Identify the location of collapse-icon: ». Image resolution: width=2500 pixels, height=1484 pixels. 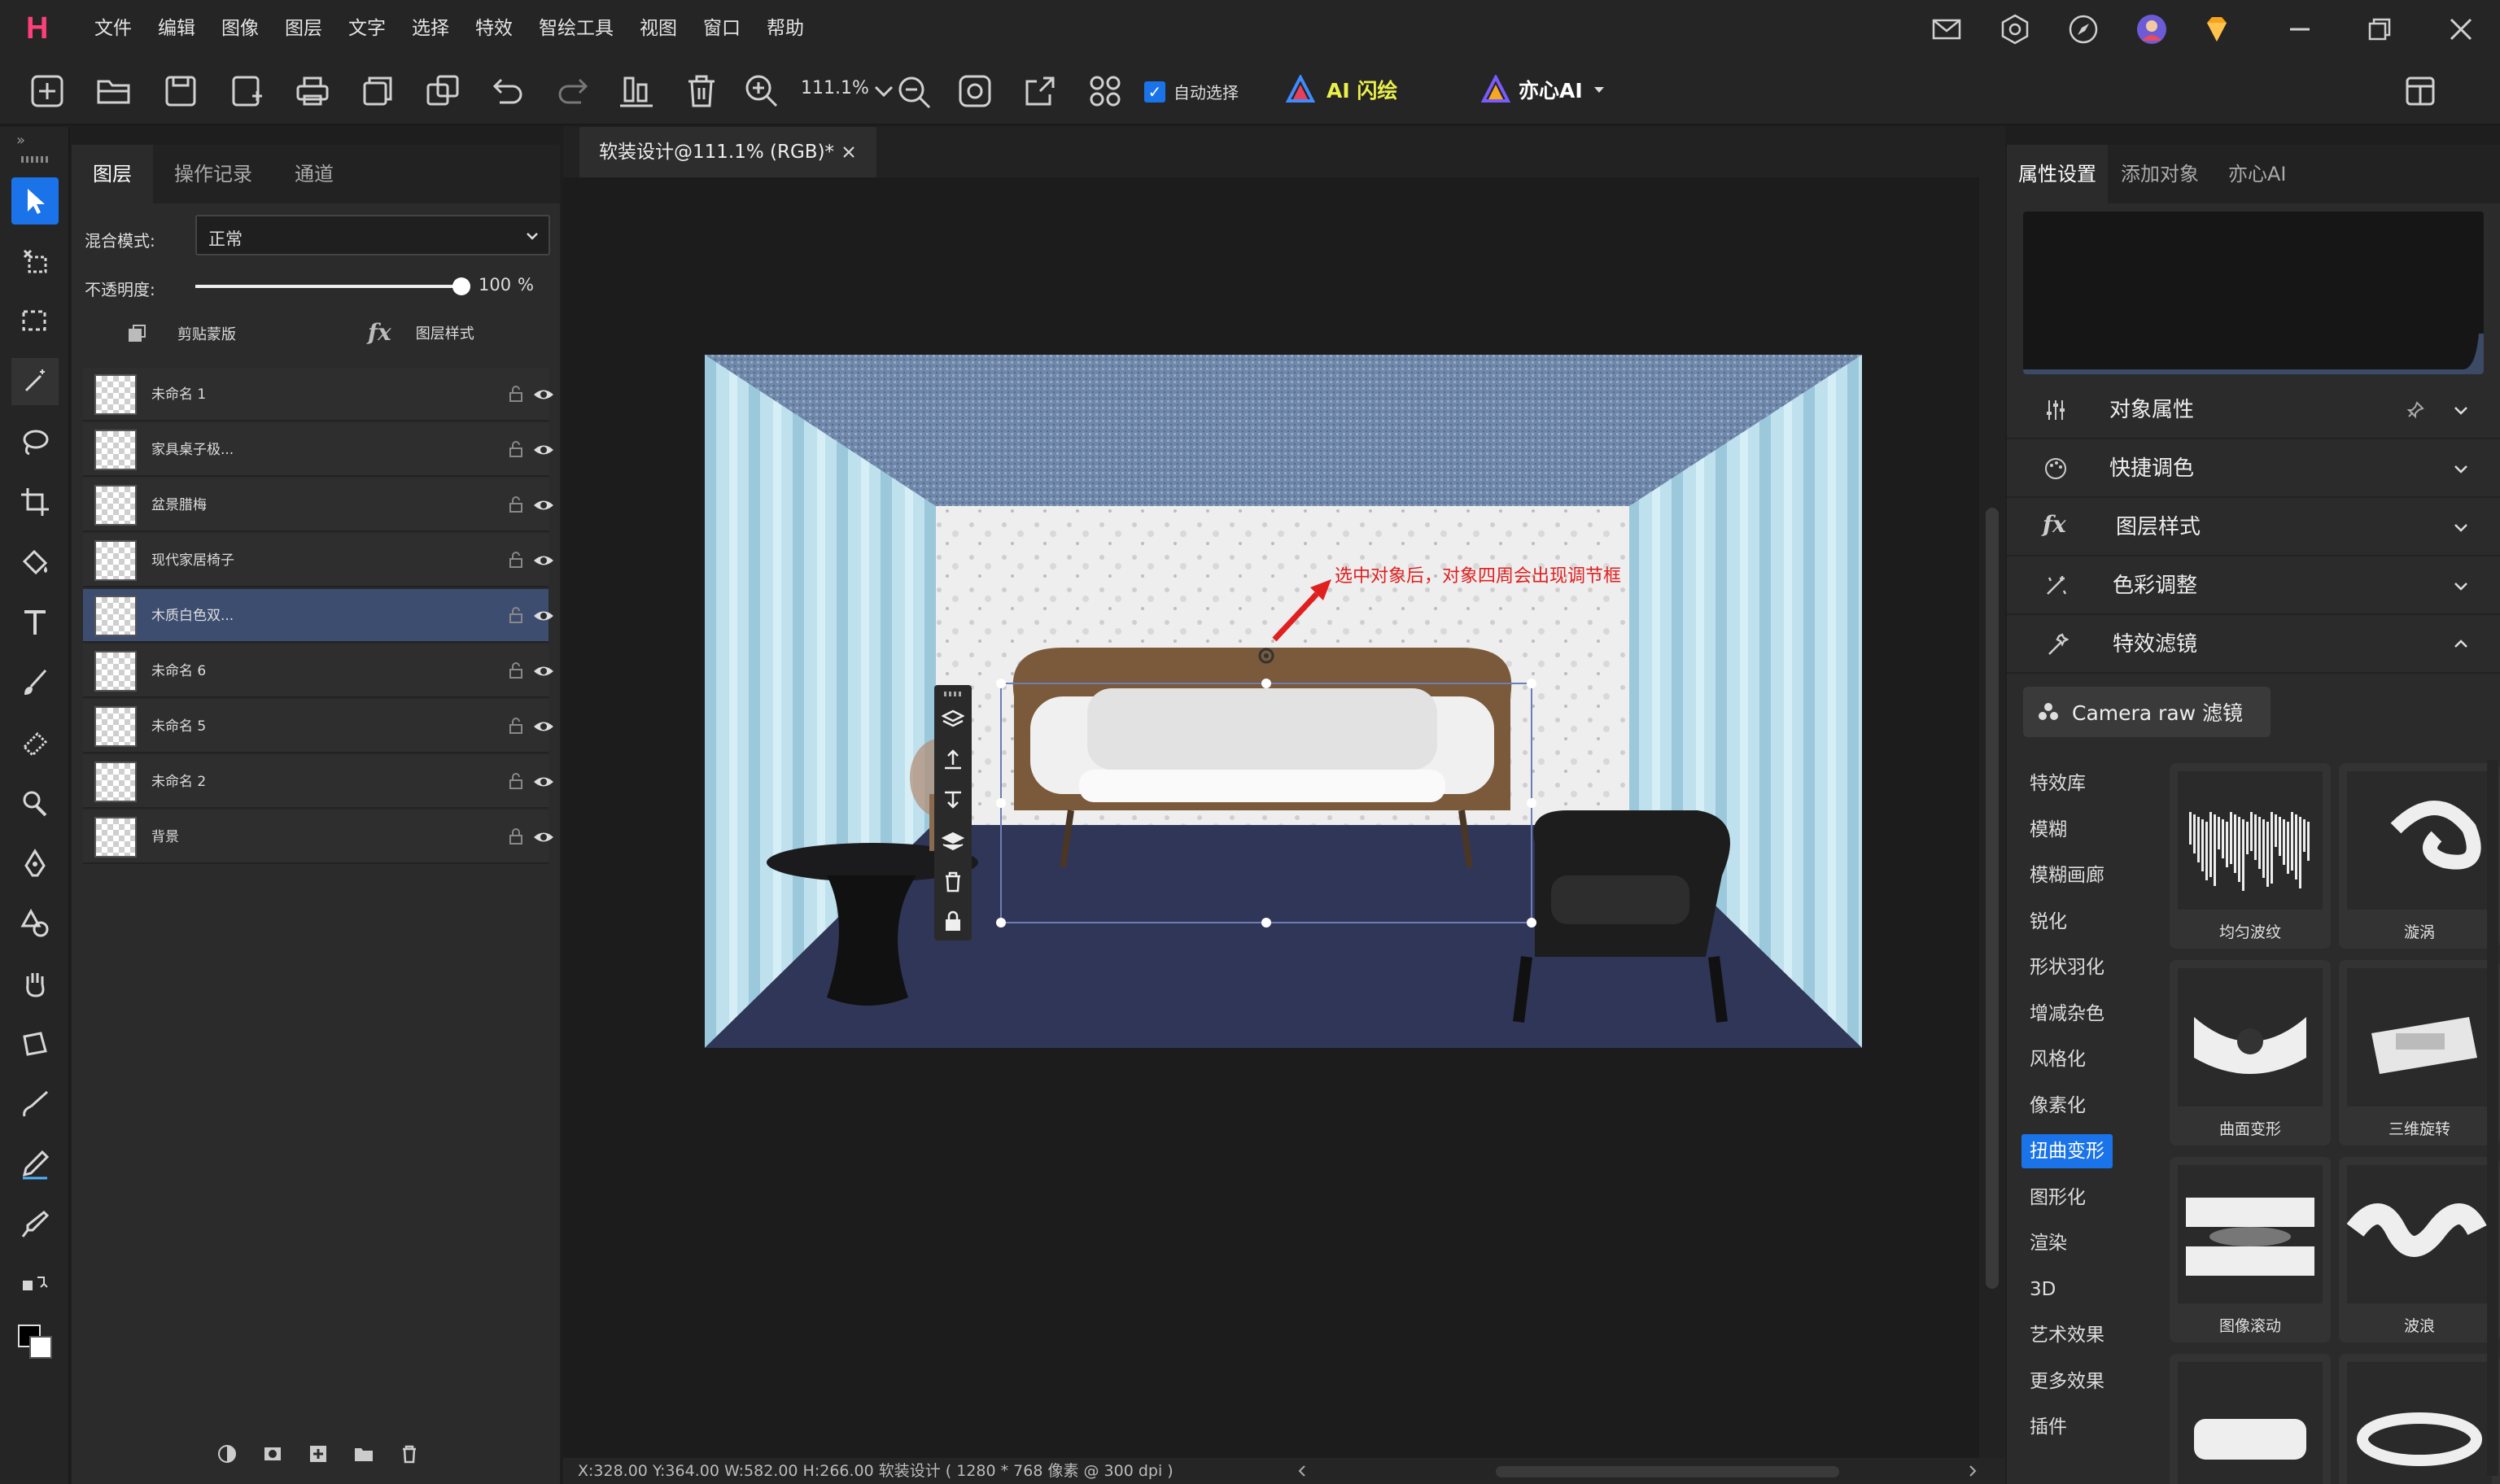
(20, 141).